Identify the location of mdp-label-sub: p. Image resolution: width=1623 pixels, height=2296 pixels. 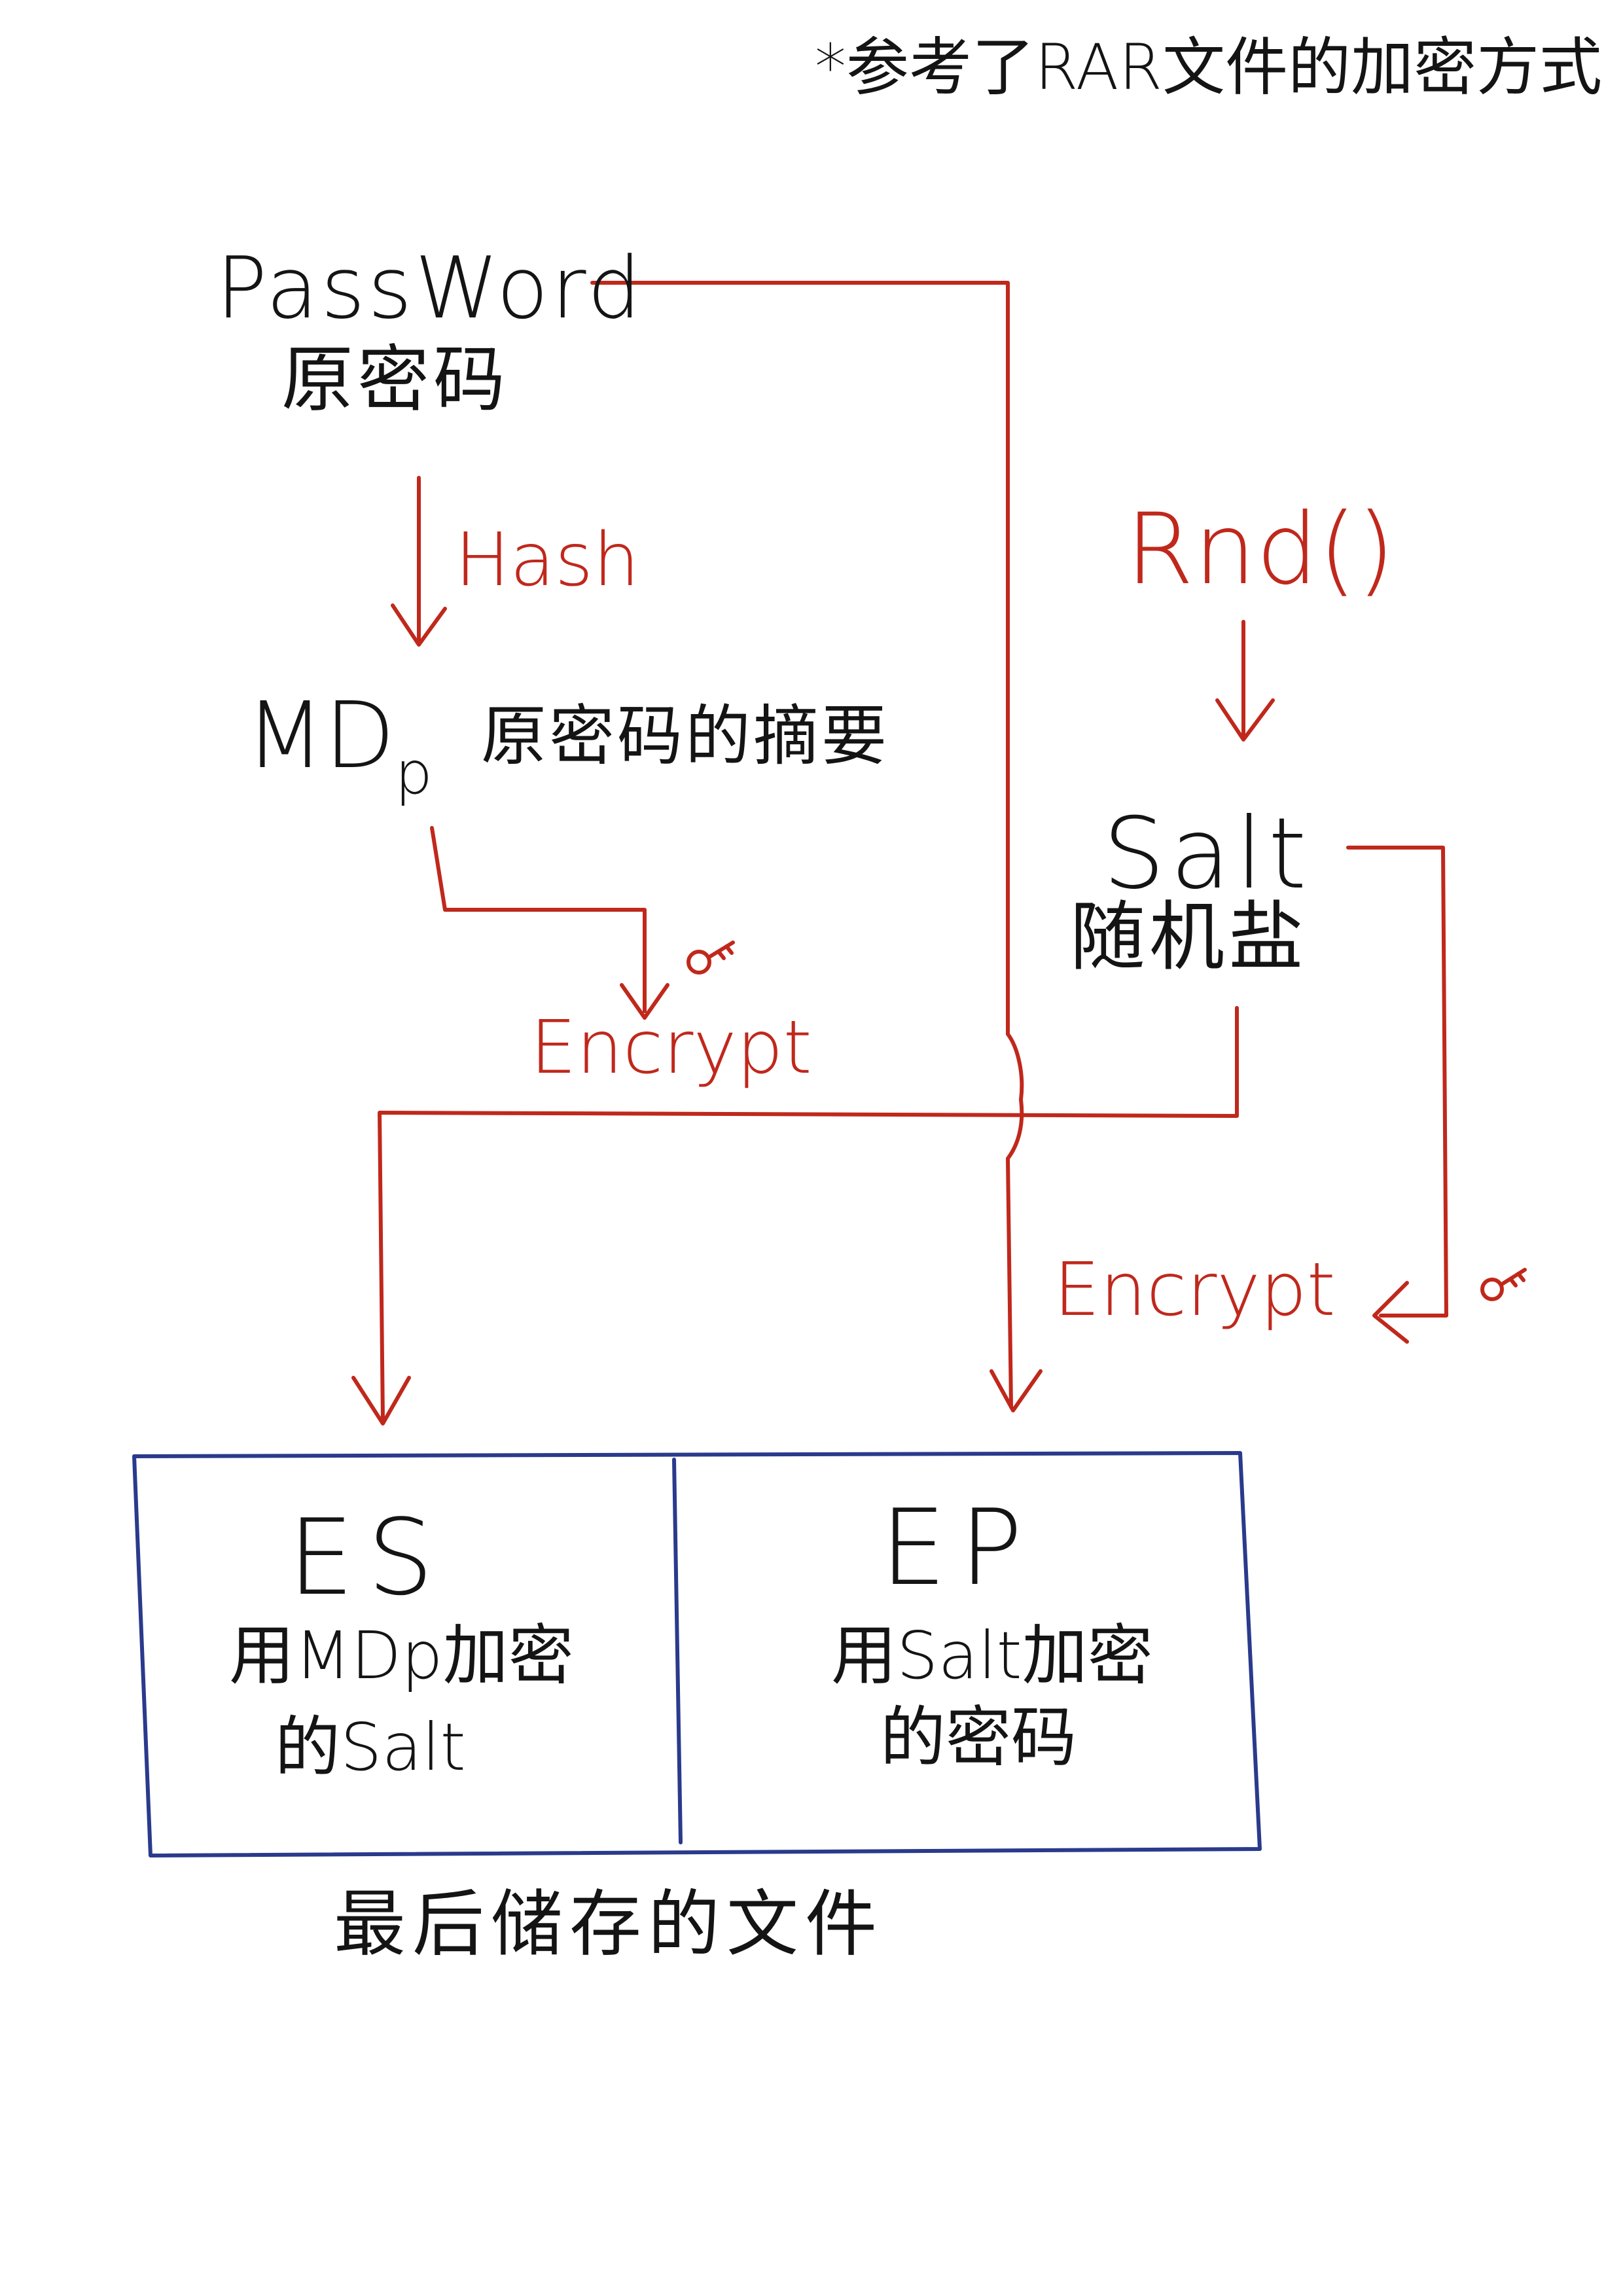
(414, 773).